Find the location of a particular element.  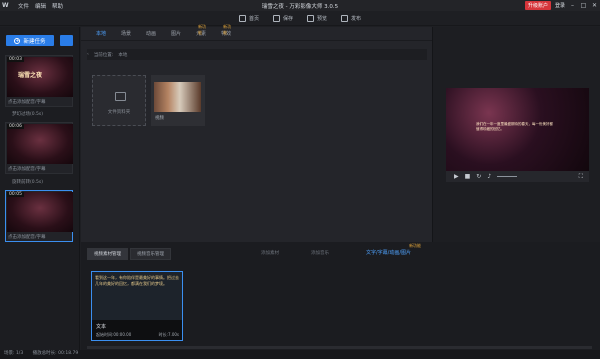

save-icon is located at coordinates (276, 18).